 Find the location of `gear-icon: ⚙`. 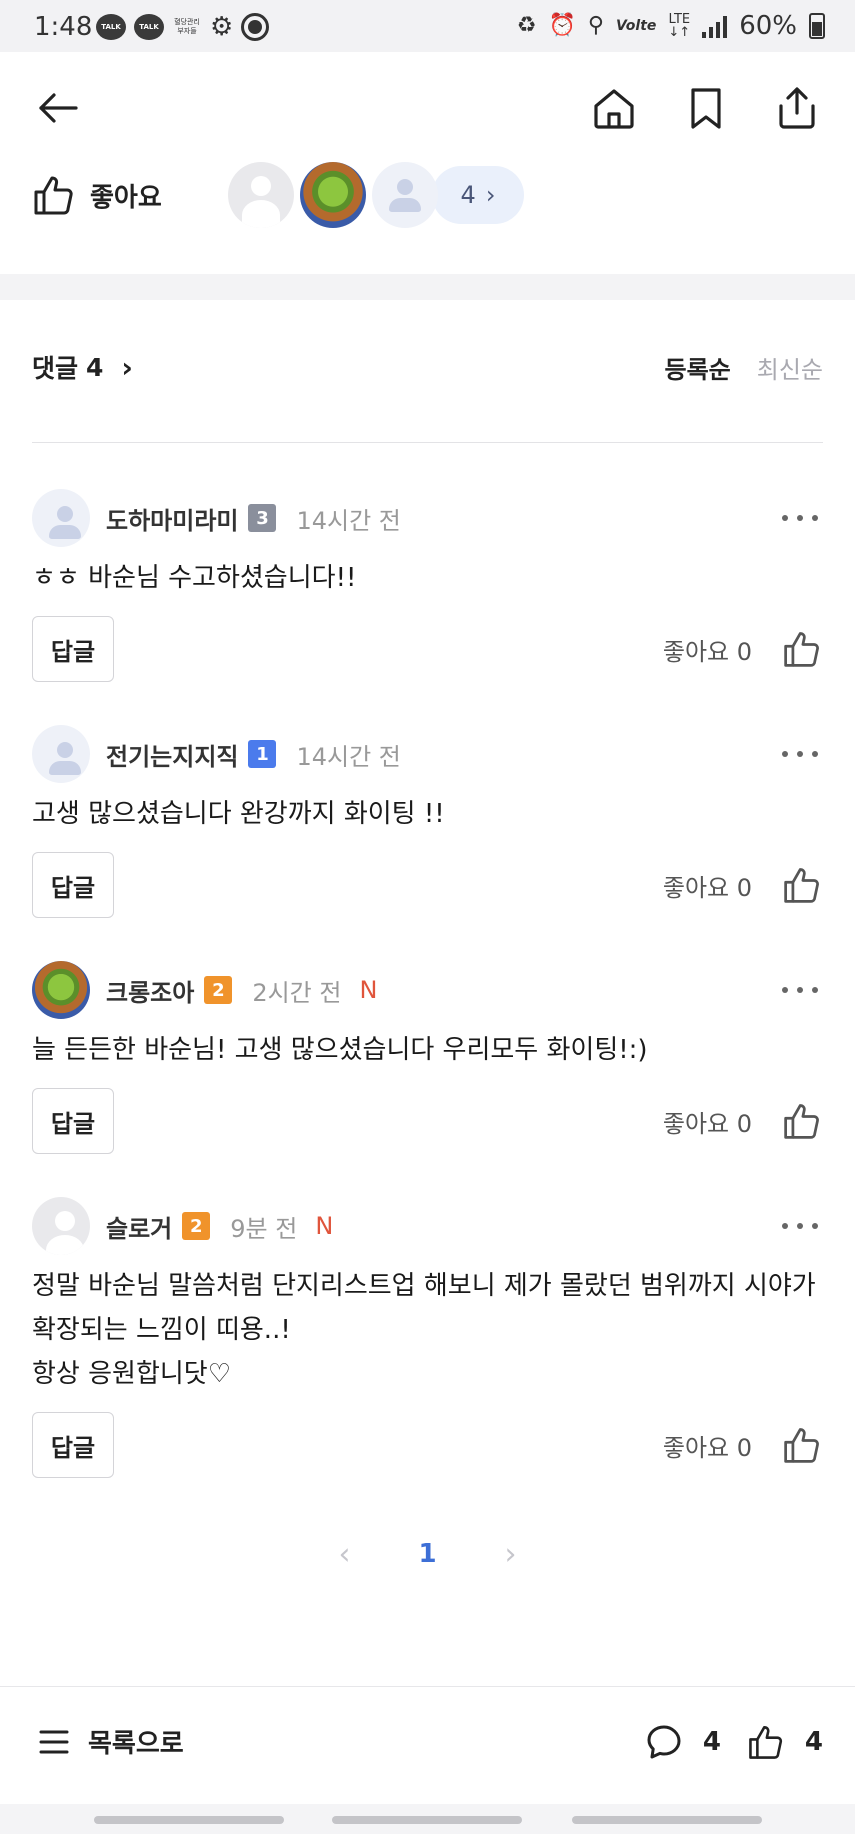

gear-icon: ⚙ is located at coordinates (222, 27).